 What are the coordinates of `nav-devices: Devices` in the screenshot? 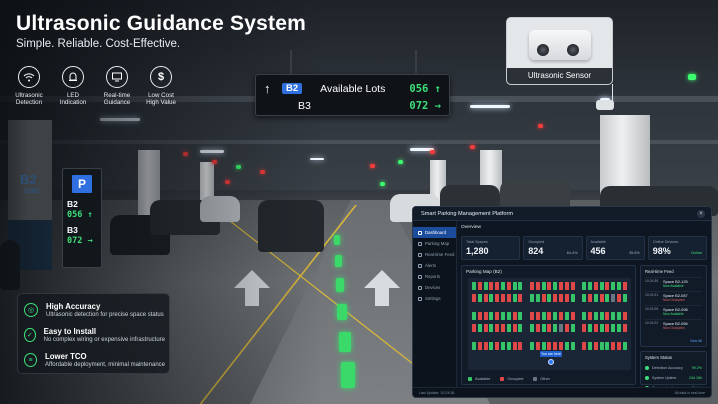 It's located at (434, 287).